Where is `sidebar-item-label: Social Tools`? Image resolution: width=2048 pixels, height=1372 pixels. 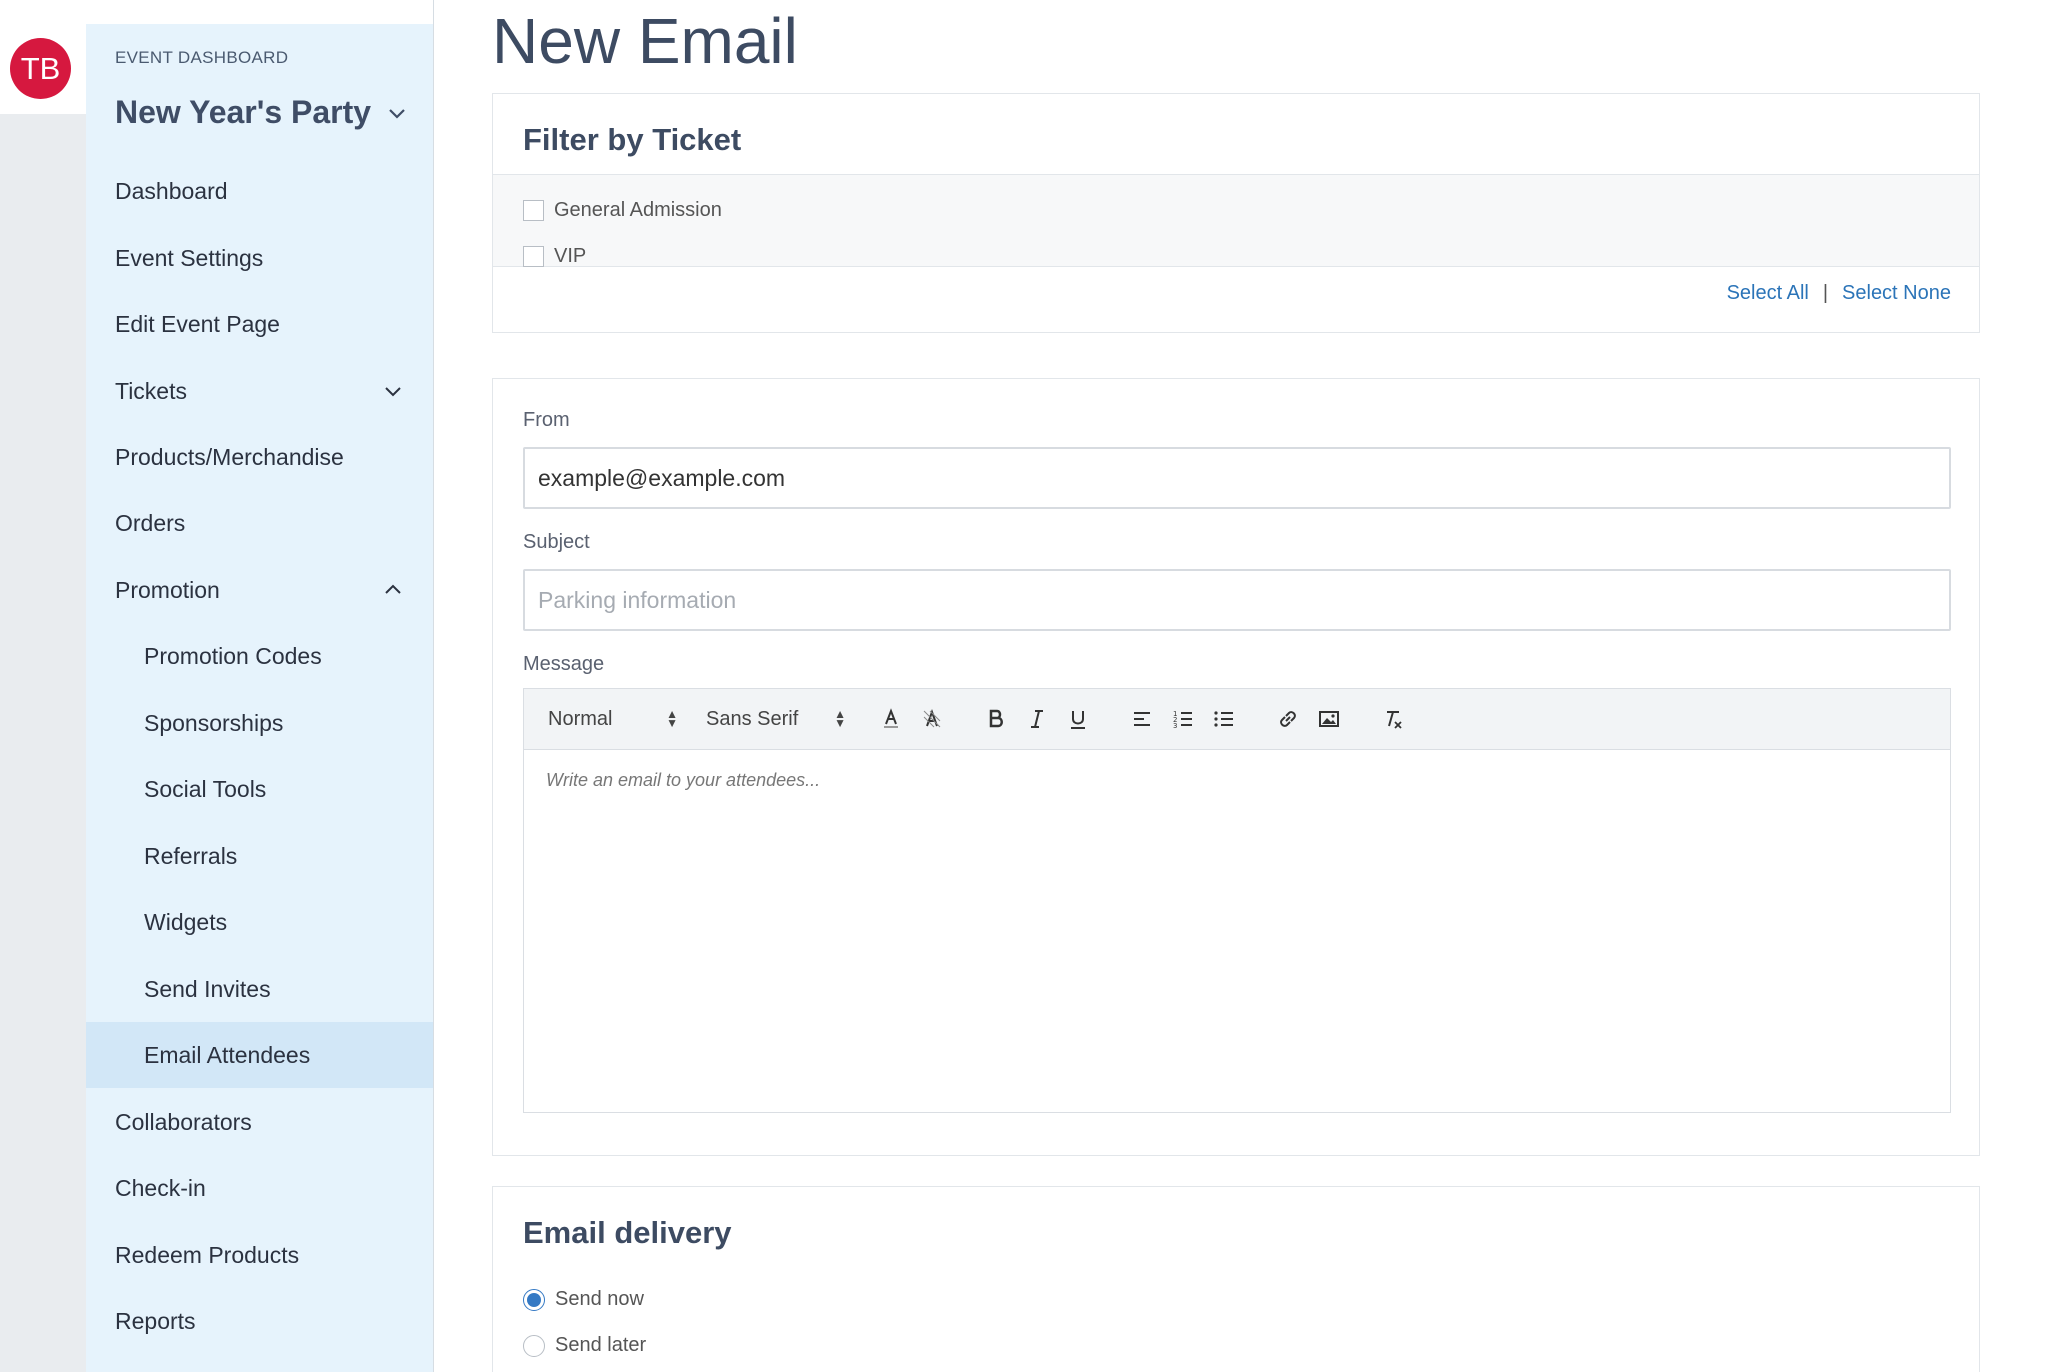 sidebar-item-label: Social Tools is located at coordinates (205, 788).